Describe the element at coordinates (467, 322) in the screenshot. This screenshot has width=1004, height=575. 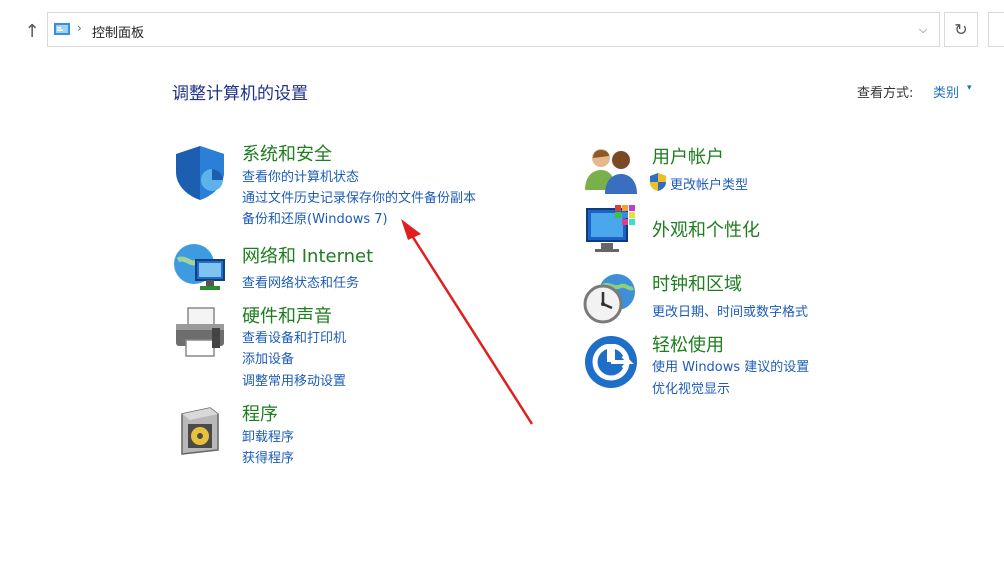
I see `annotation-arrow` at that location.